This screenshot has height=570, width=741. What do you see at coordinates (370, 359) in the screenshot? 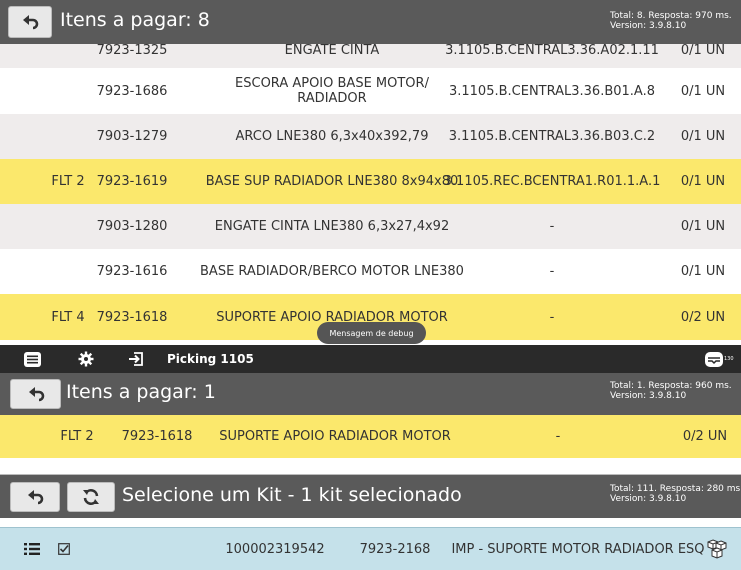
I see `app-navbar: Picking 1105 130` at bounding box center [370, 359].